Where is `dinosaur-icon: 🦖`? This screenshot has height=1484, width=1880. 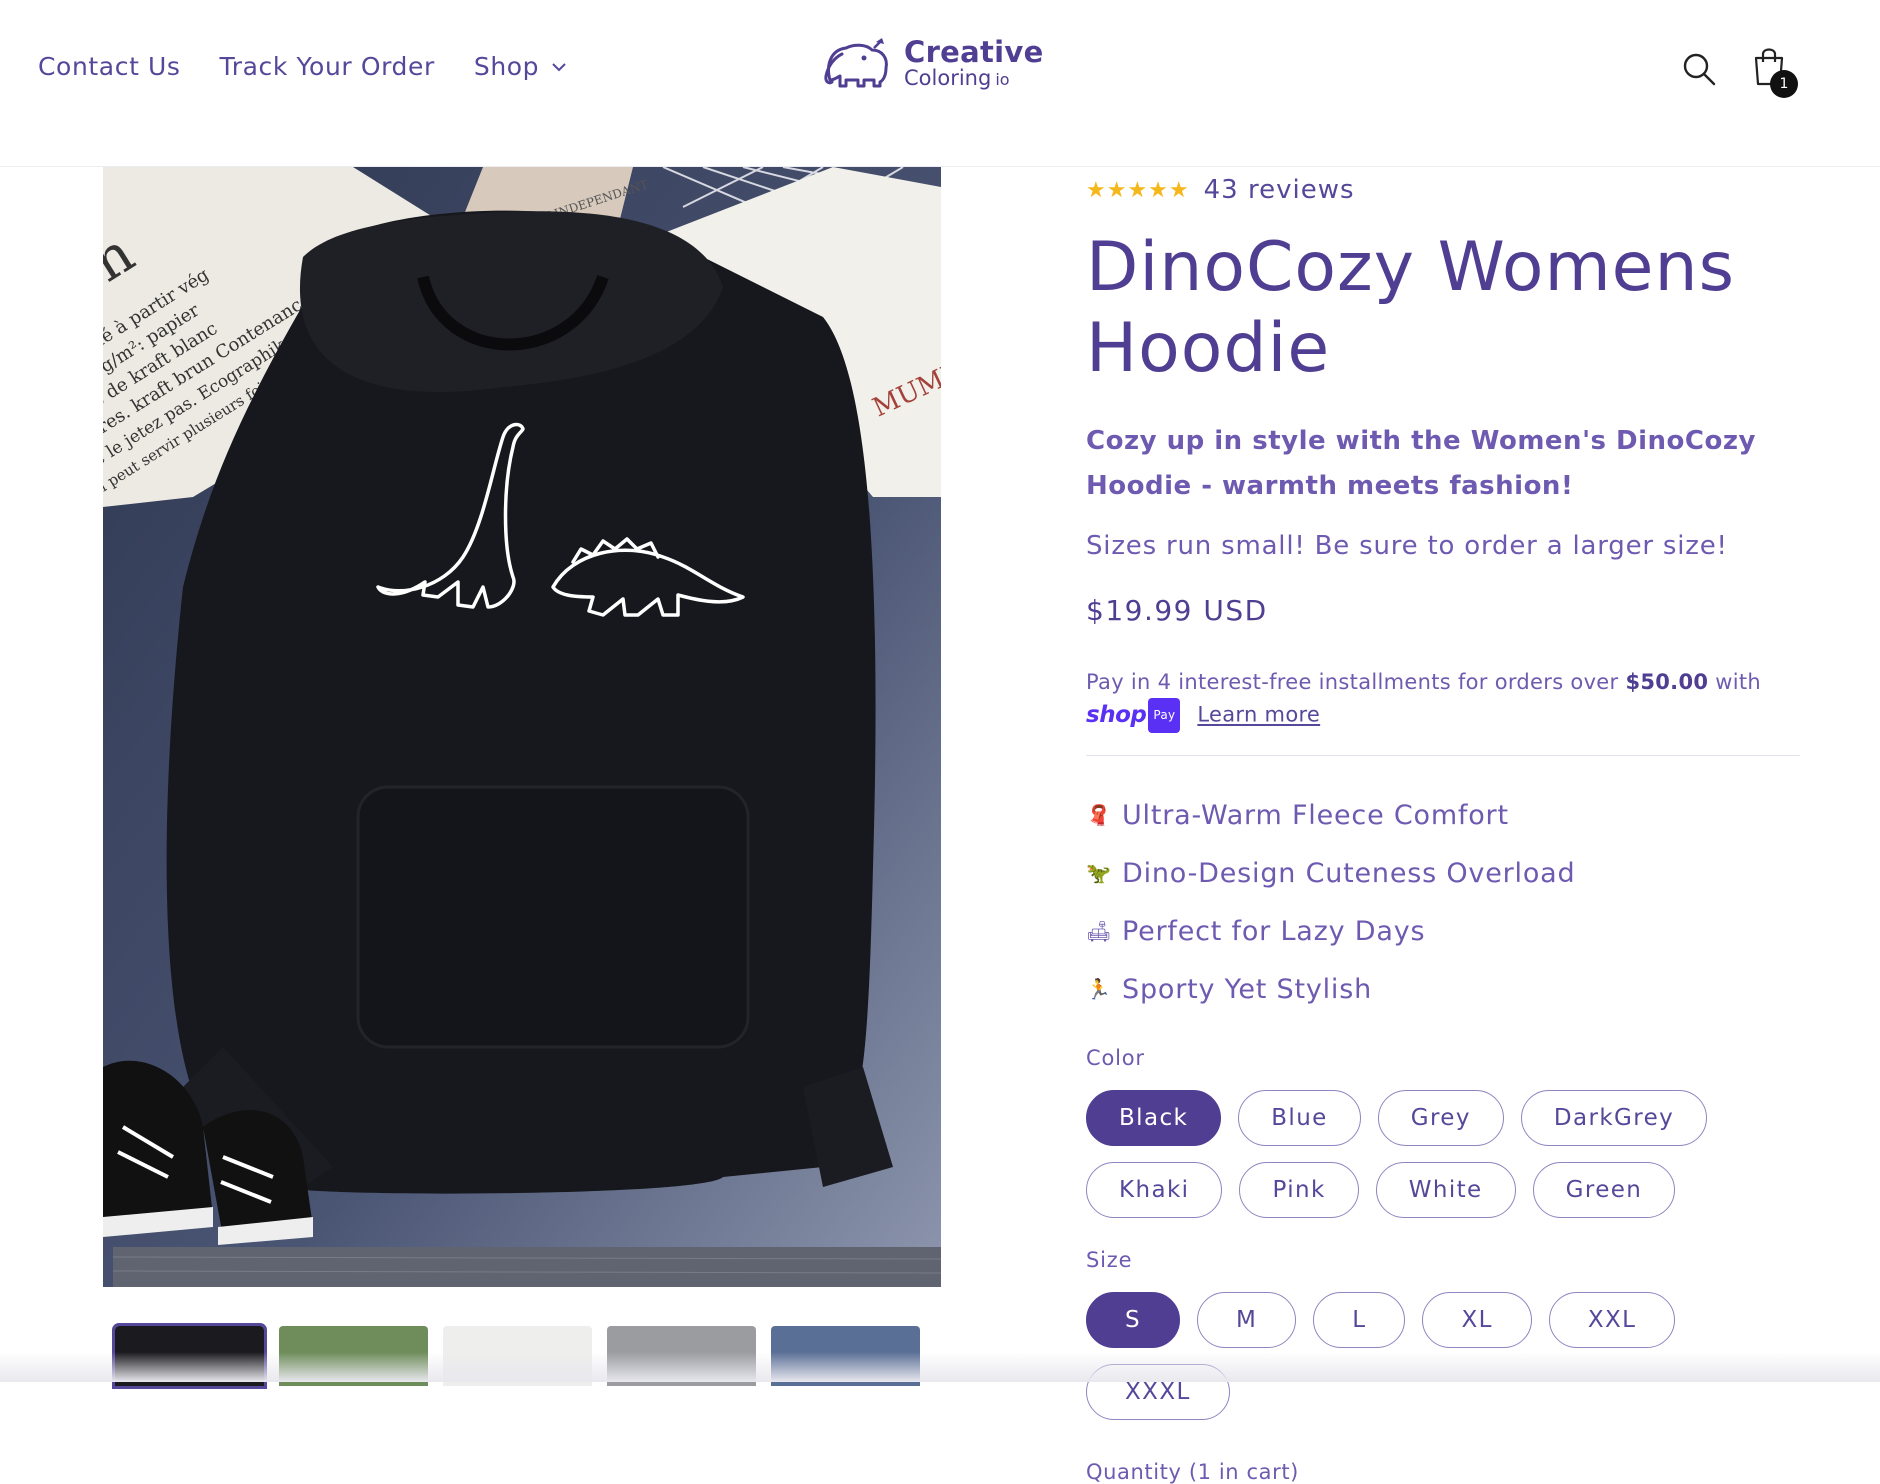 dinosaur-icon: 🦖 is located at coordinates (1099, 873).